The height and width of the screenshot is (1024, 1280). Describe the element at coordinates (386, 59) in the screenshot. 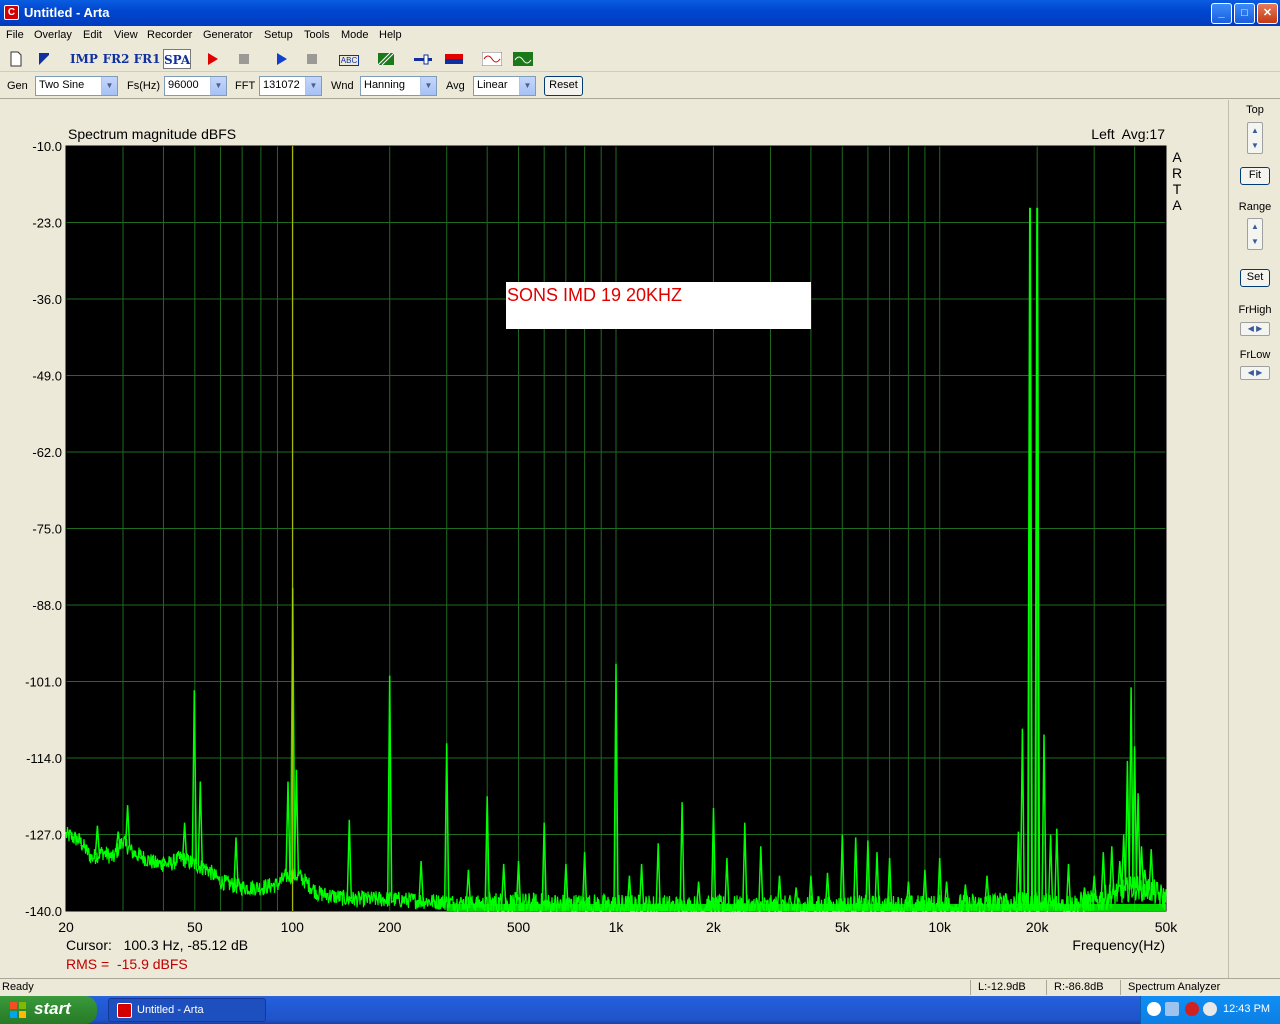

I see `grid-pattern-icon` at that location.